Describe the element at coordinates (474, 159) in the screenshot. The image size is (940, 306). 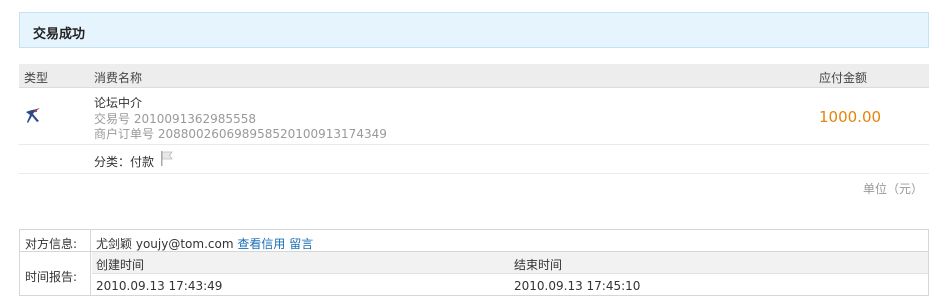
I see `category-row: 分类：付款` at that location.